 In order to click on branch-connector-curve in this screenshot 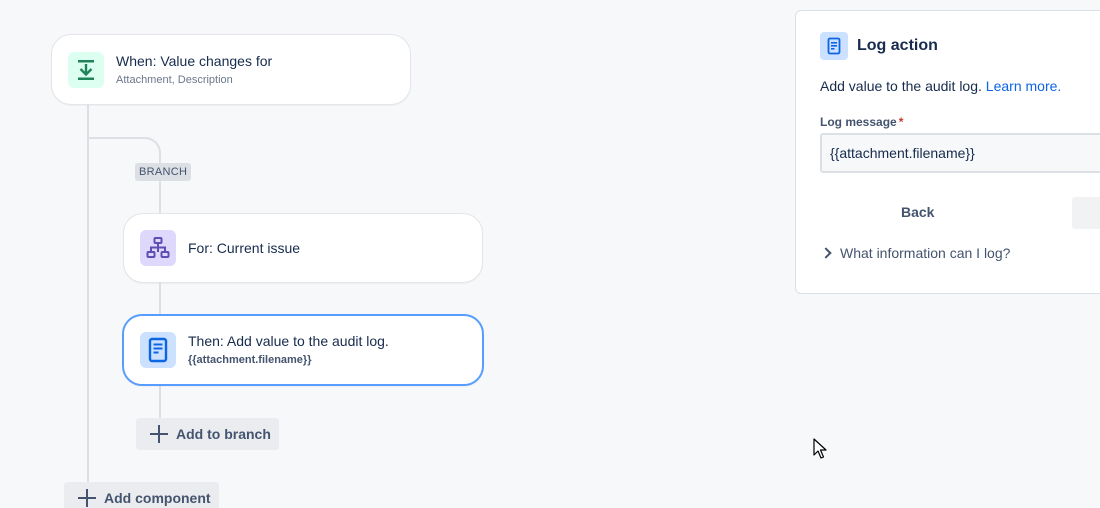, I will do `click(125, 151)`.